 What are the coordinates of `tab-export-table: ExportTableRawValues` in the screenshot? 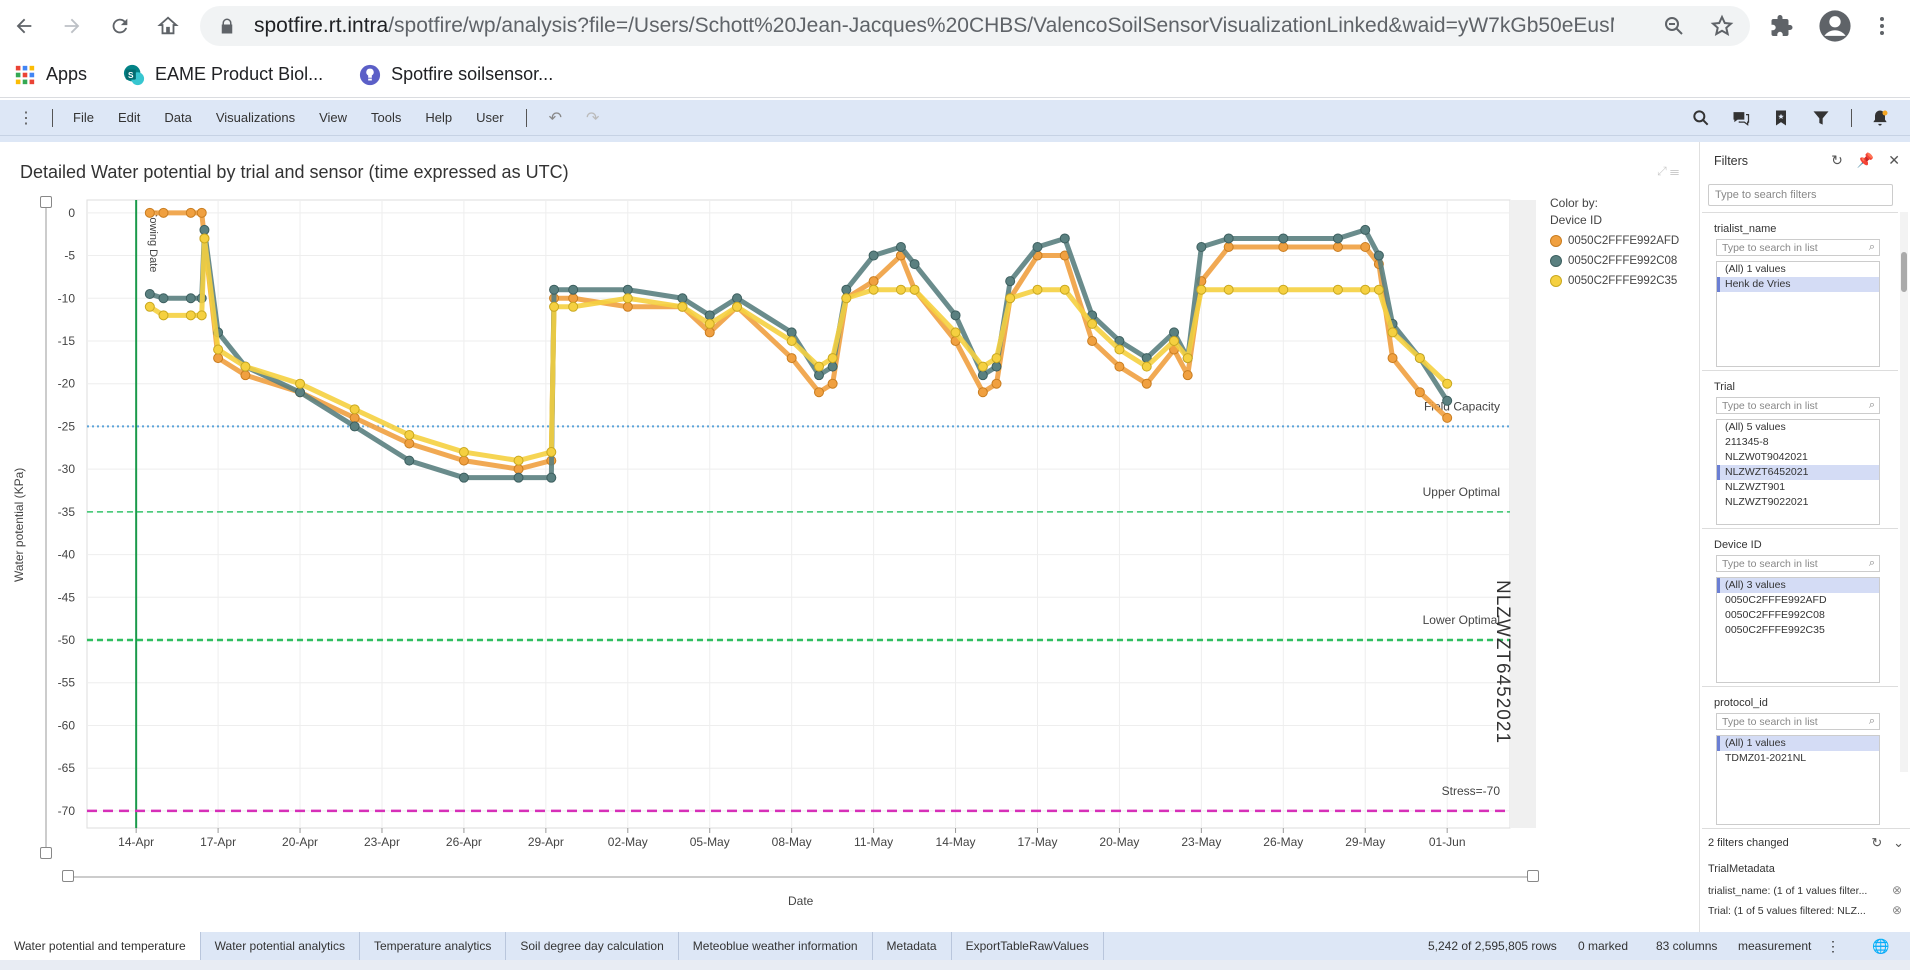 It's located at (1028, 946).